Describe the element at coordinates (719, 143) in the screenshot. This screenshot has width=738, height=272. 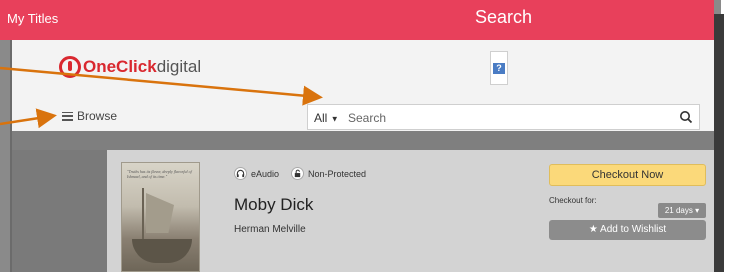
I see `frame-shadow` at that location.